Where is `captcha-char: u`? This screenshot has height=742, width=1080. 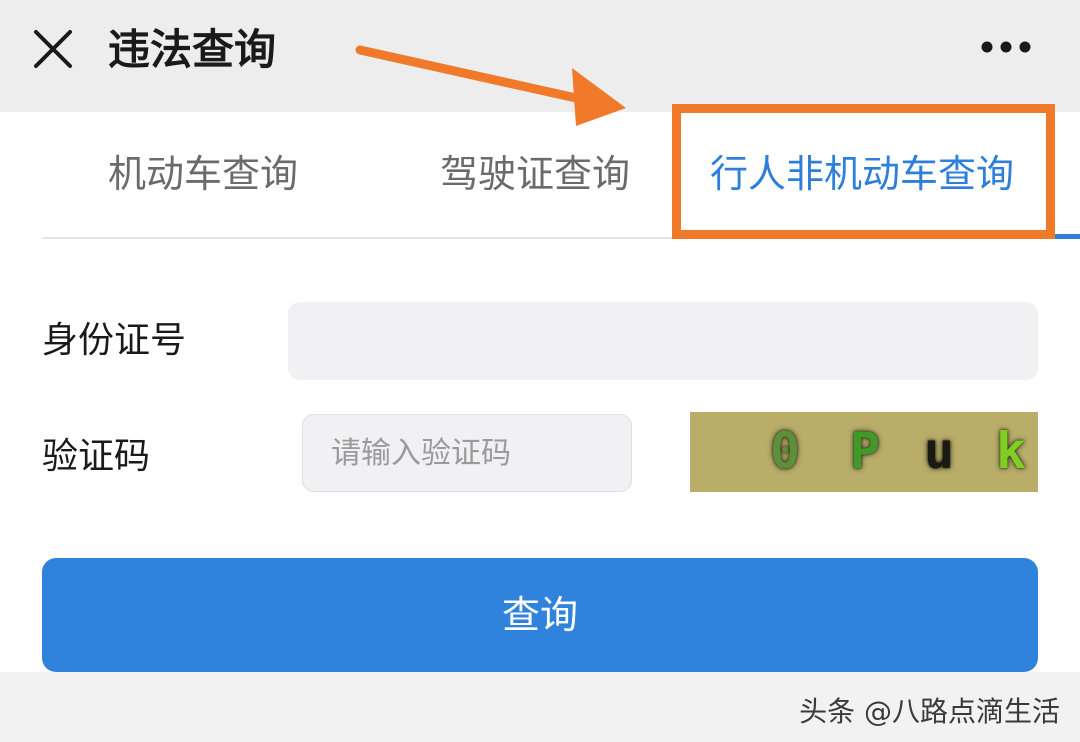
captcha-char: u is located at coordinates (939, 451).